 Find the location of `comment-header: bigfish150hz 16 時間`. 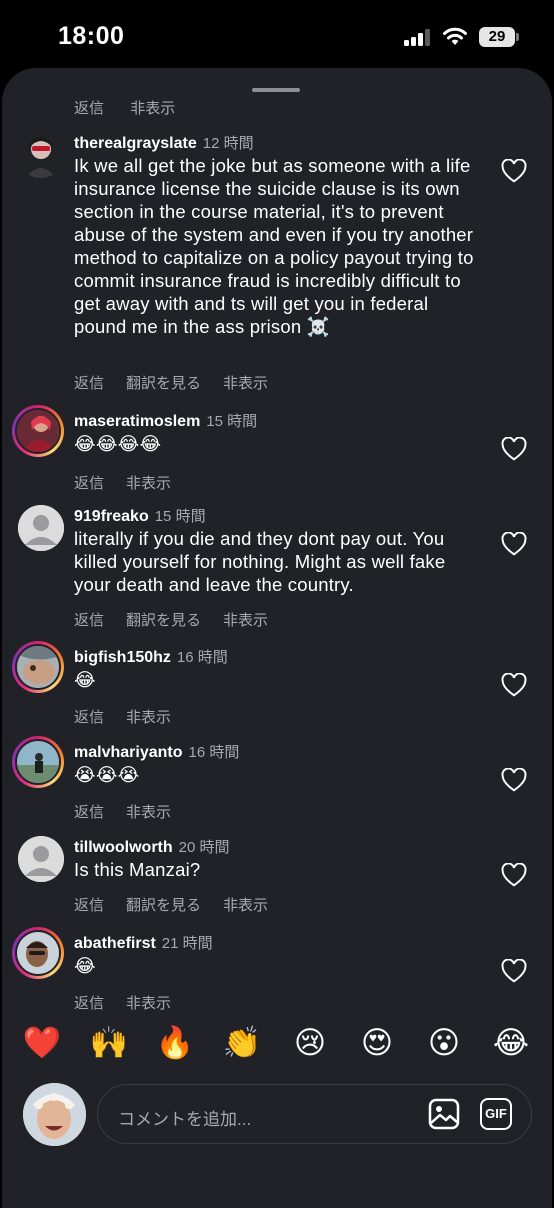

comment-header: bigfish150hz 16 時間 is located at coordinates (151, 656).